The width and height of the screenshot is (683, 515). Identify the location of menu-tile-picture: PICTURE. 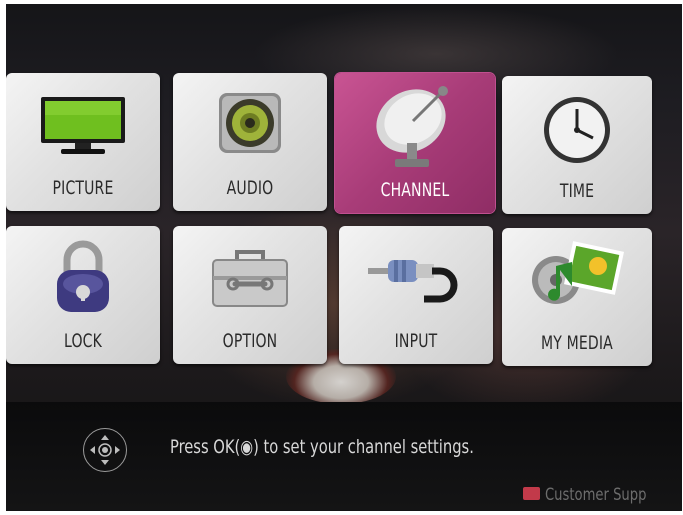
(83, 142).